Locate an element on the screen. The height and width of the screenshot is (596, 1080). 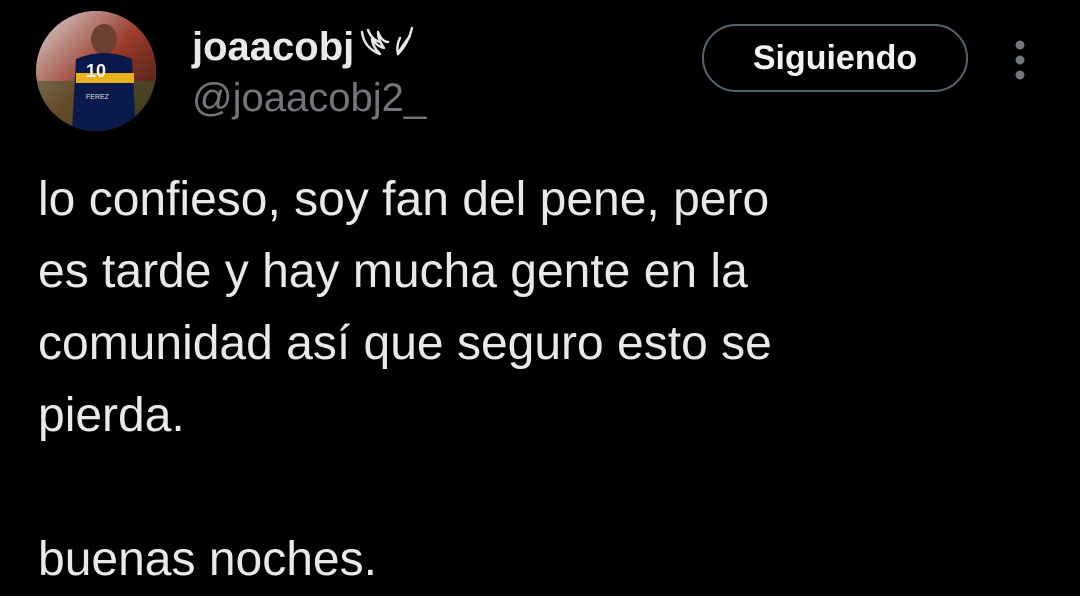
avatar-image: 10 FEREZ is located at coordinates (96, 71).